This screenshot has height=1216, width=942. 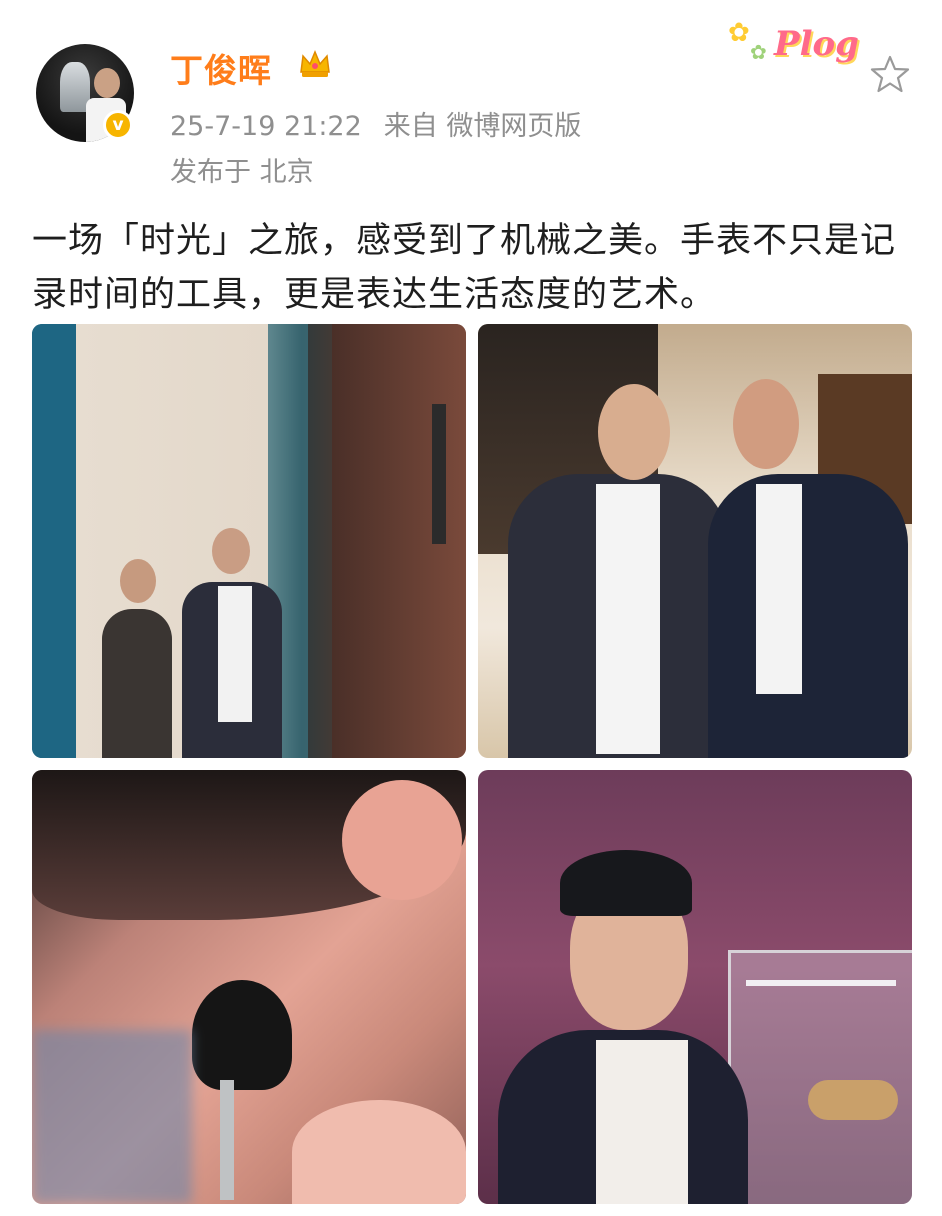 What do you see at coordinates (816, 44) in the screenshot?
I see `plog-sticker-text: Plog` at bounding box center [816, 44].